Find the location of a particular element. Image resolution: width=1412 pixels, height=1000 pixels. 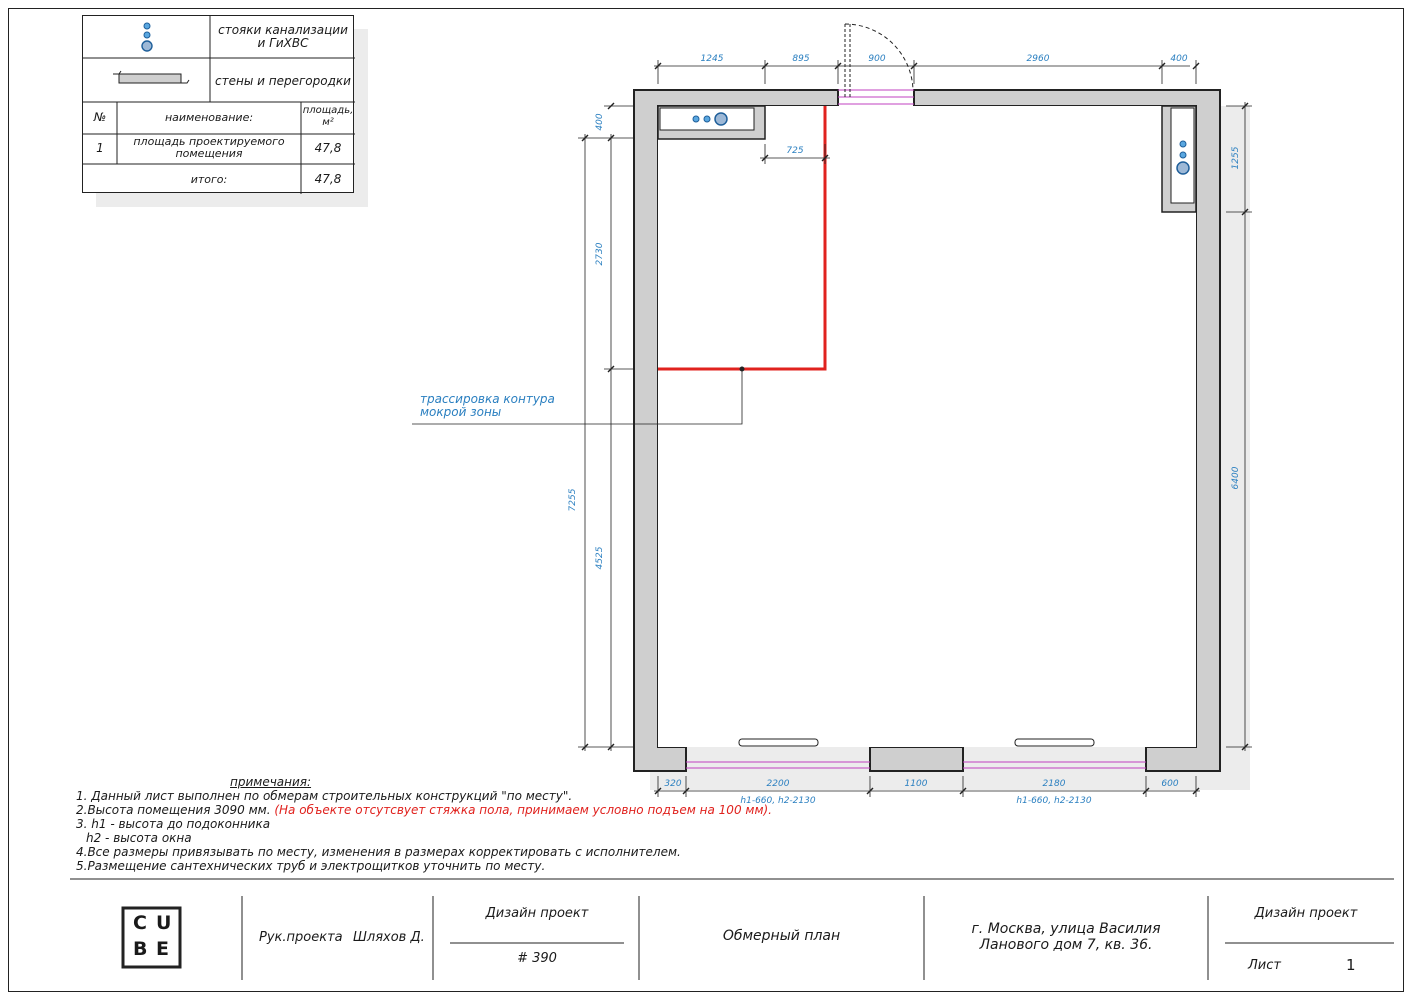

logo-letter: U is located at coordinates (165, 923).